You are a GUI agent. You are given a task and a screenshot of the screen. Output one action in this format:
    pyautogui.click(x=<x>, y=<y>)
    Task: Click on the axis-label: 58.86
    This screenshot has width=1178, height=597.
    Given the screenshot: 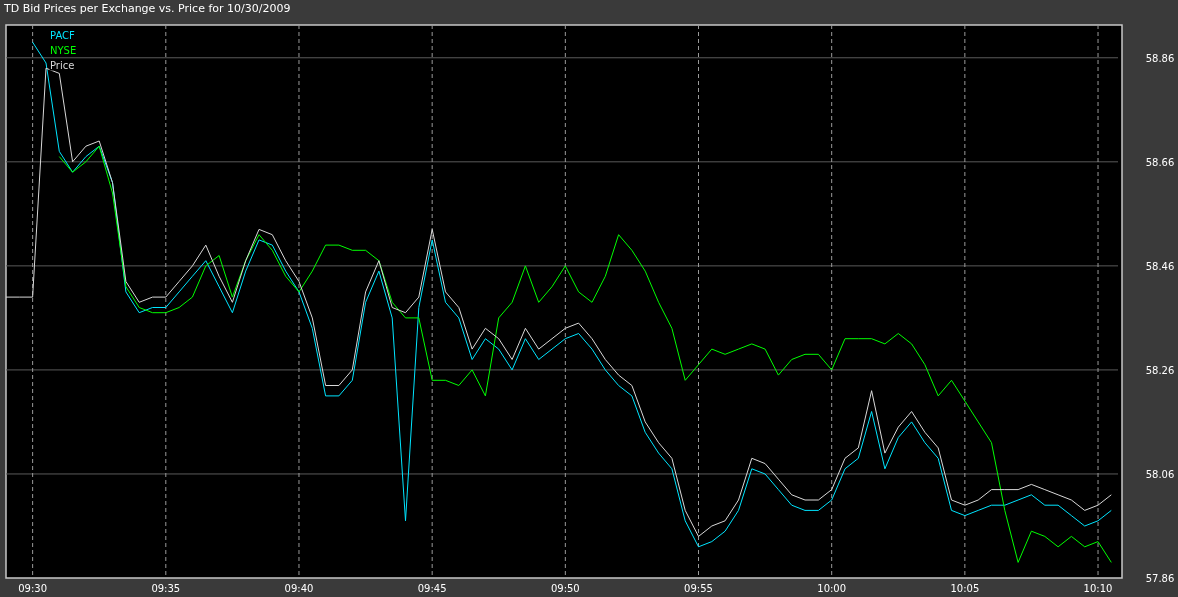 What is the action you would take?
    pyautogui.click(x=1160, y=58)
    